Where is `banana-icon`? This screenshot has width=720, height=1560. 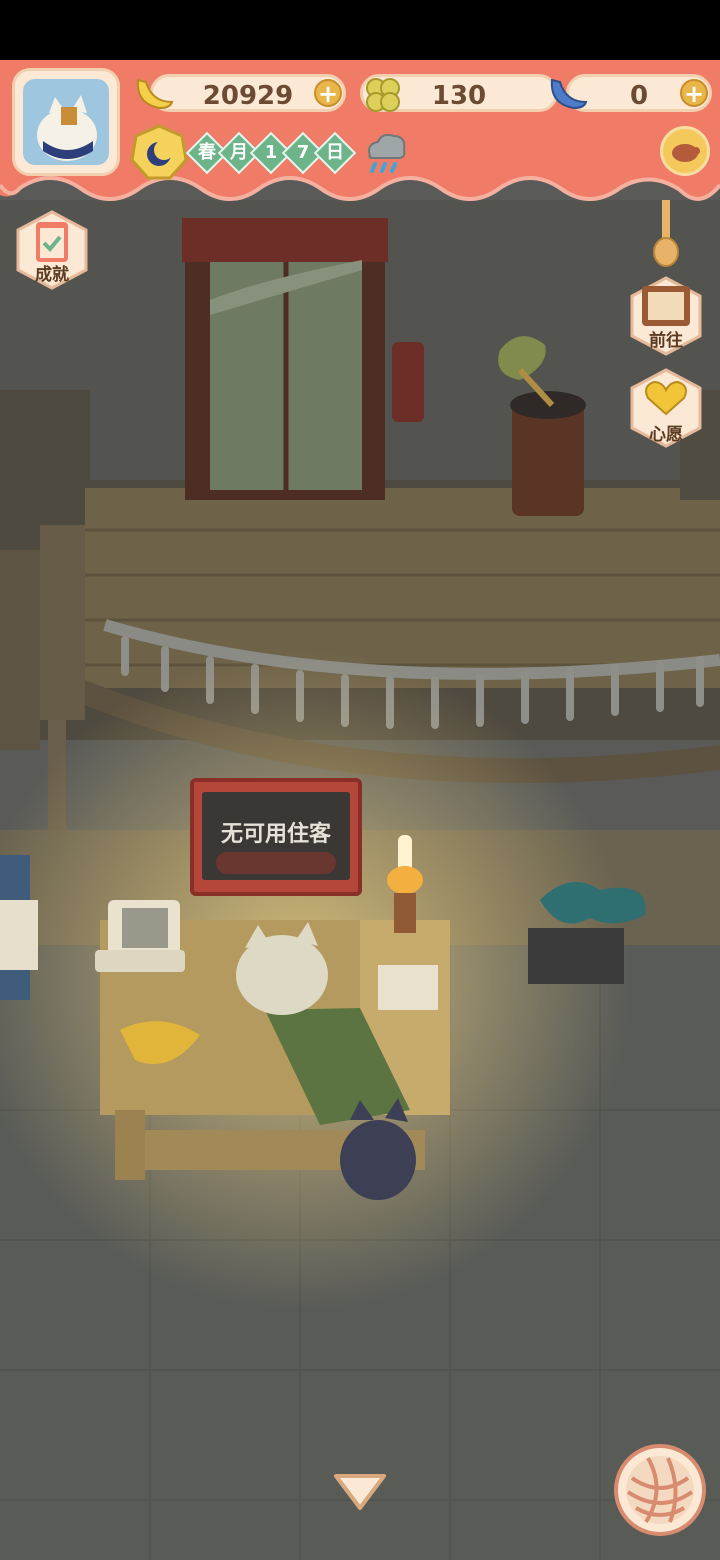
banana-icon is located at coordinates (155, 94).